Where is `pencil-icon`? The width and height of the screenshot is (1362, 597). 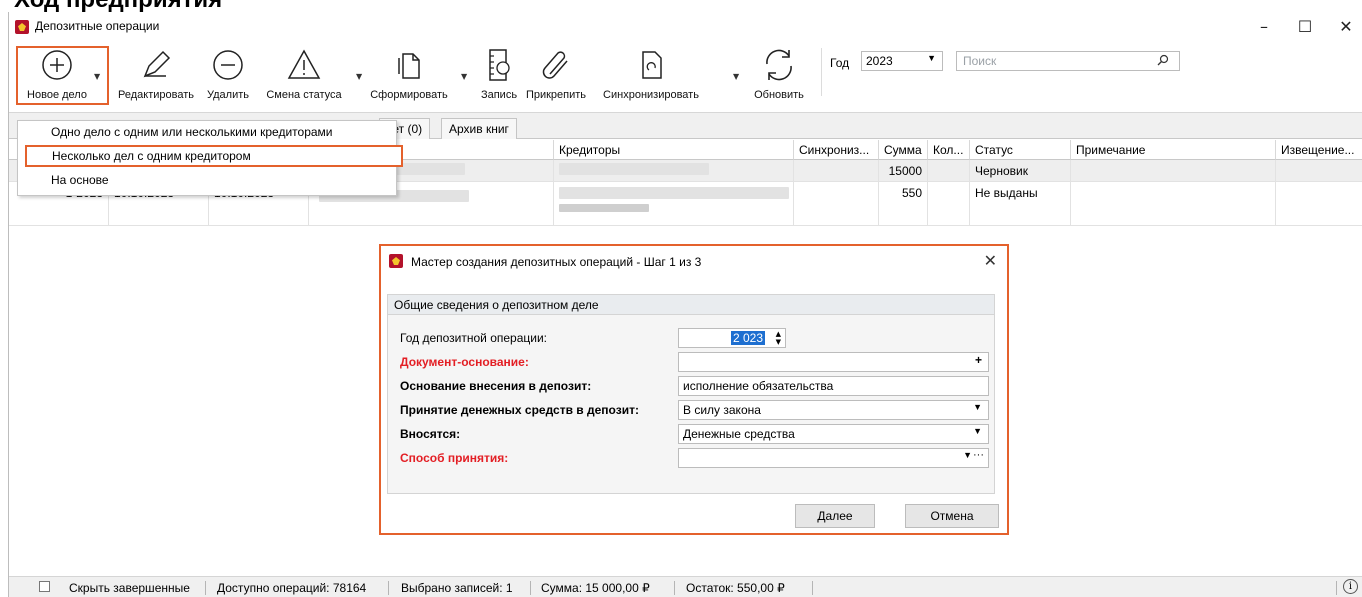 pencil-icon is located at coordinates (157, 64).